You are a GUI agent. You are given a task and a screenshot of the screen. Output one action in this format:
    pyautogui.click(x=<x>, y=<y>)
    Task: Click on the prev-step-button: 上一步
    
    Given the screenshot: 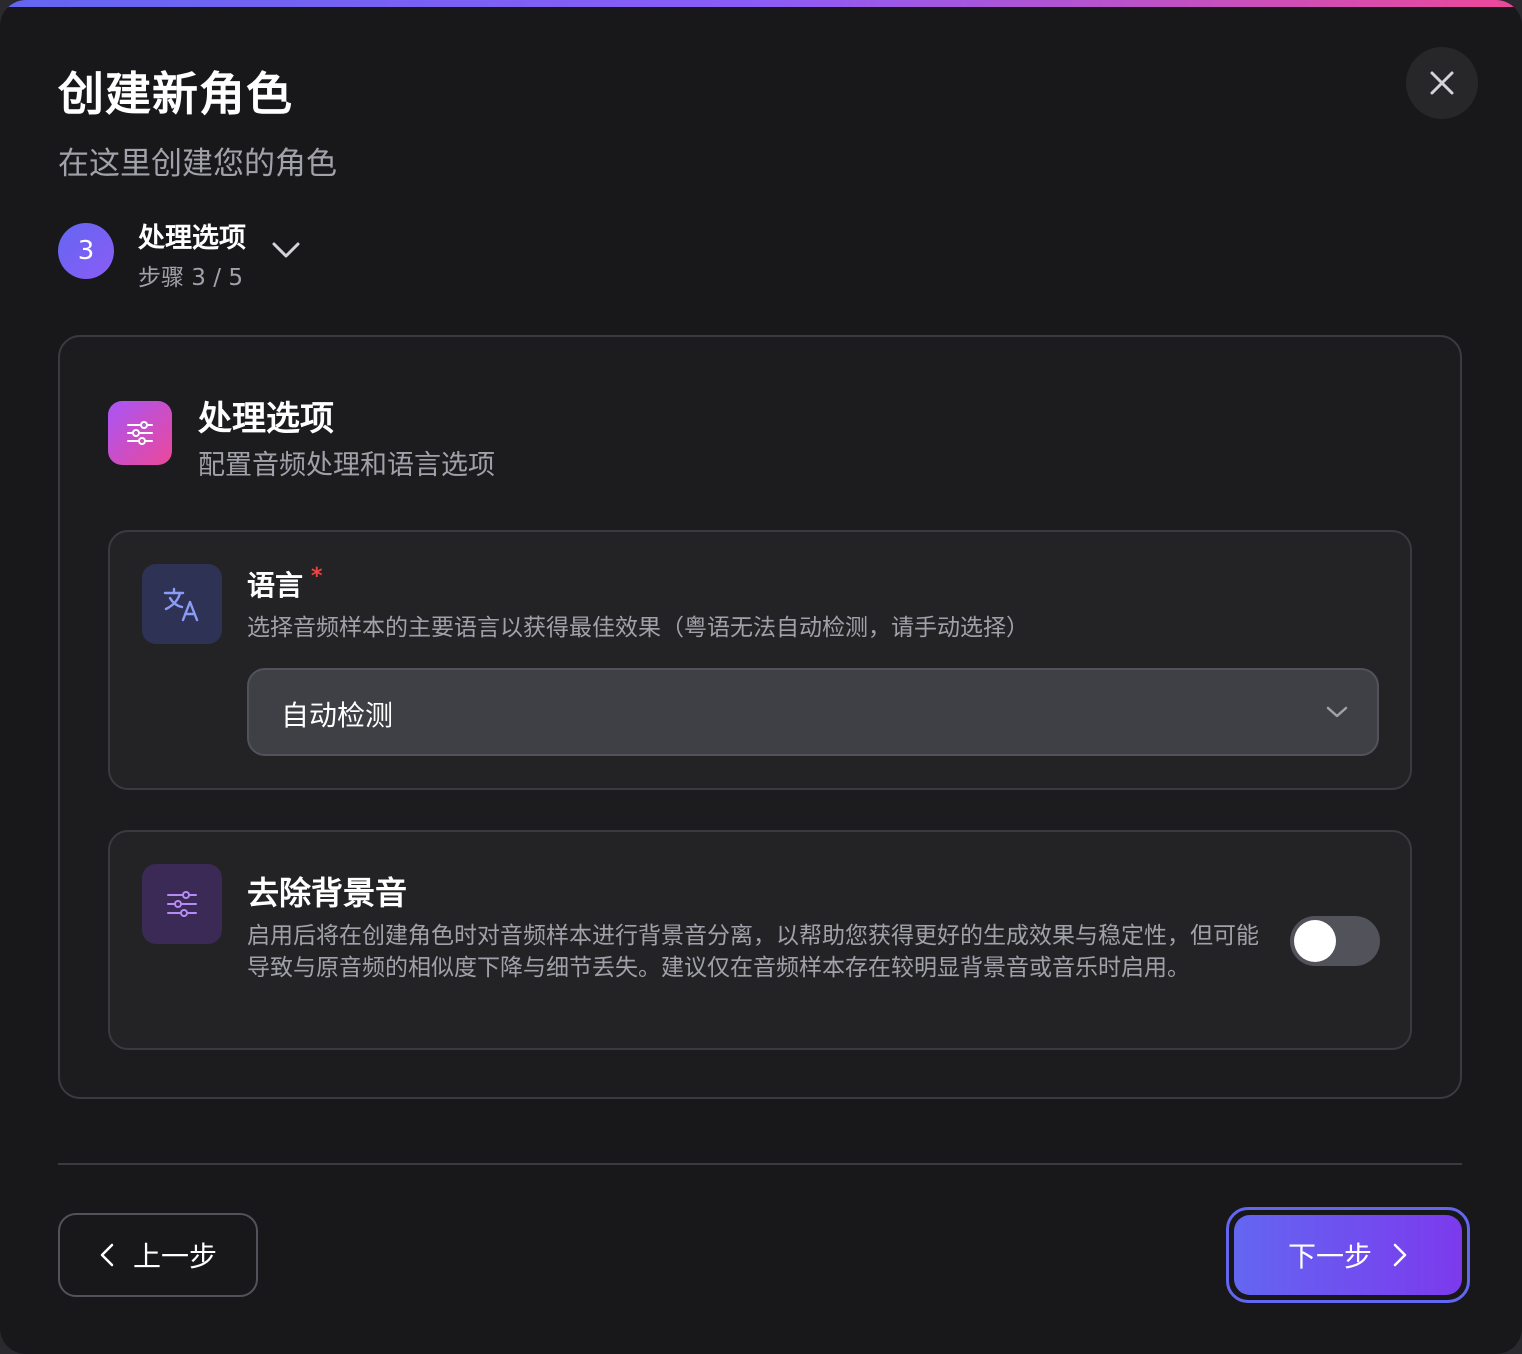 What is the action you would take?
    pyautogui.click(x=158, y=1255)
    